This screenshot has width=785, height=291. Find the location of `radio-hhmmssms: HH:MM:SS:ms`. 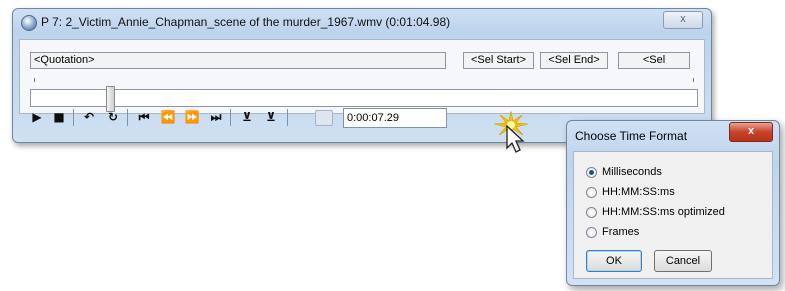

radio-hhmmssms: HH:MM:SS:ms is located at coordinates (630, 192).